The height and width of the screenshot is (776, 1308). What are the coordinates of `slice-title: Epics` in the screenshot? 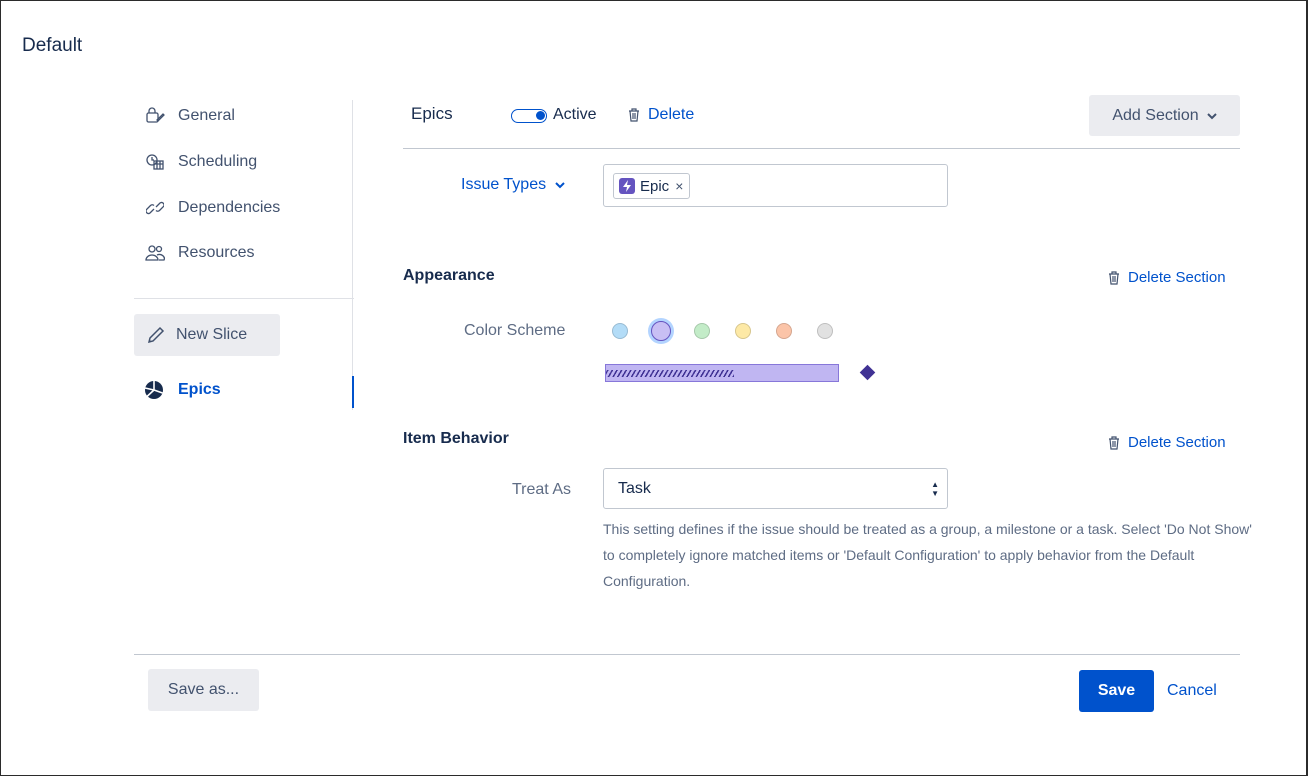 It's located at (432, 113).